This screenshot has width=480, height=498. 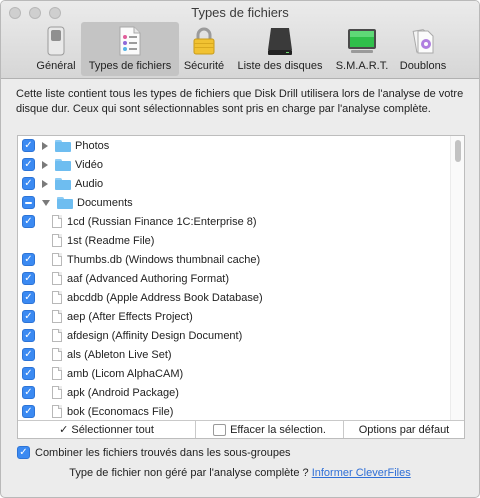 I want to click on folder-label: Photos, so click(x=92, y=145).